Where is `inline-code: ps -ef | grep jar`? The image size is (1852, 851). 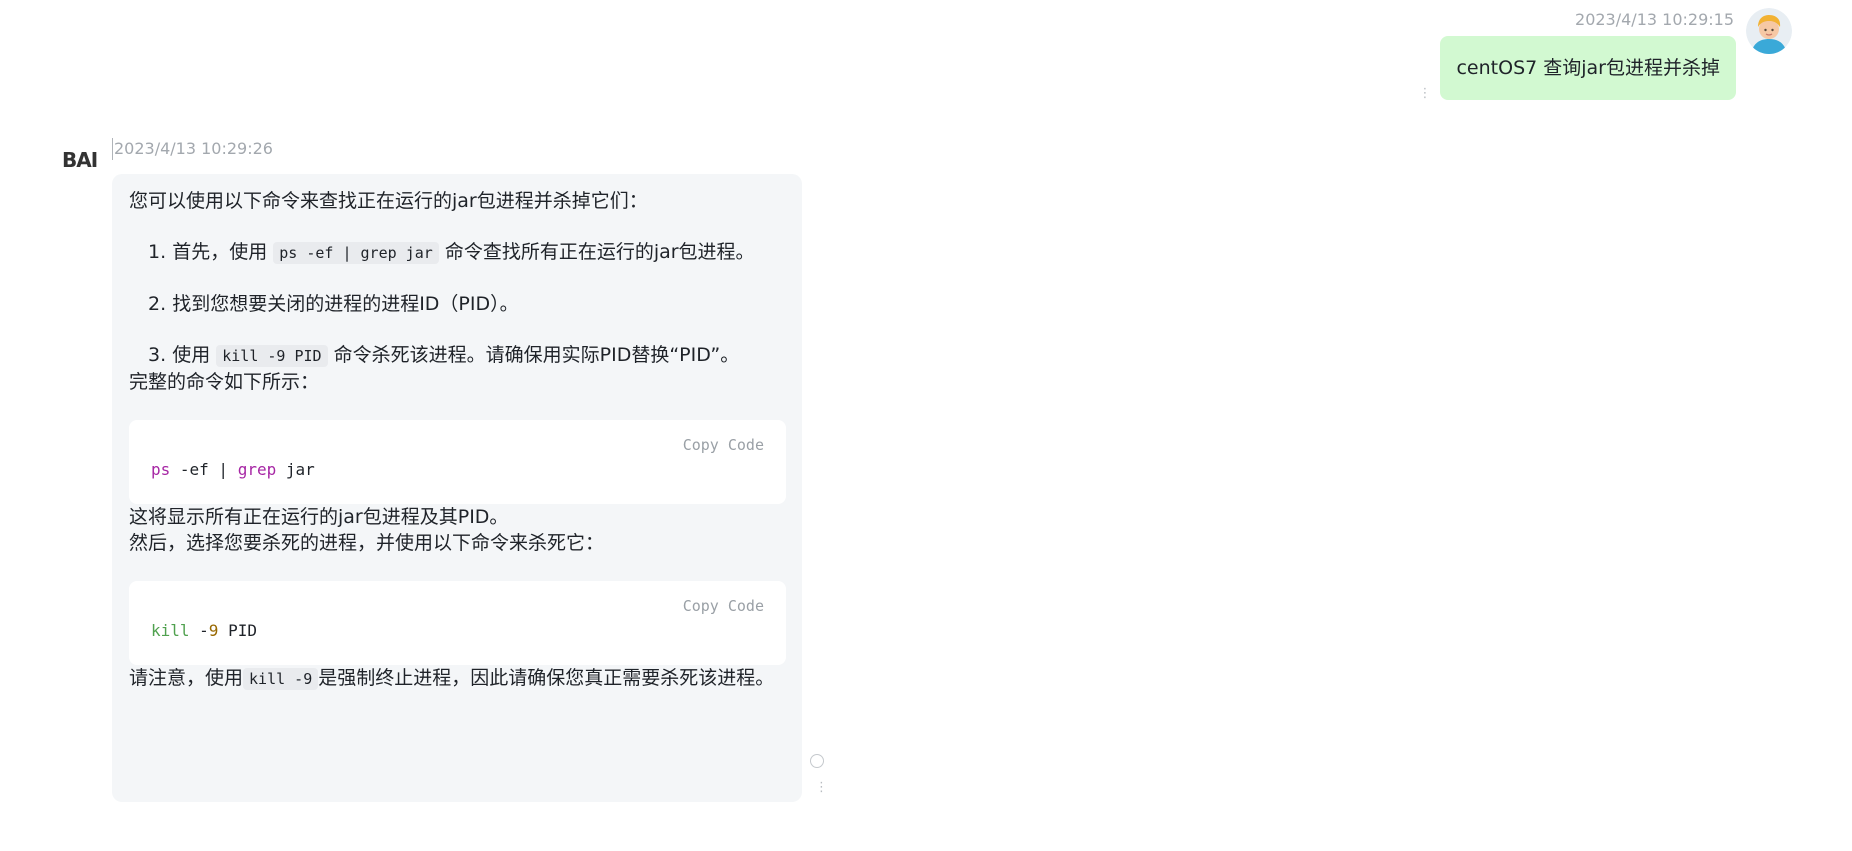
inline-code: ps -ef | grep jar is located at coordinates (356, 253).